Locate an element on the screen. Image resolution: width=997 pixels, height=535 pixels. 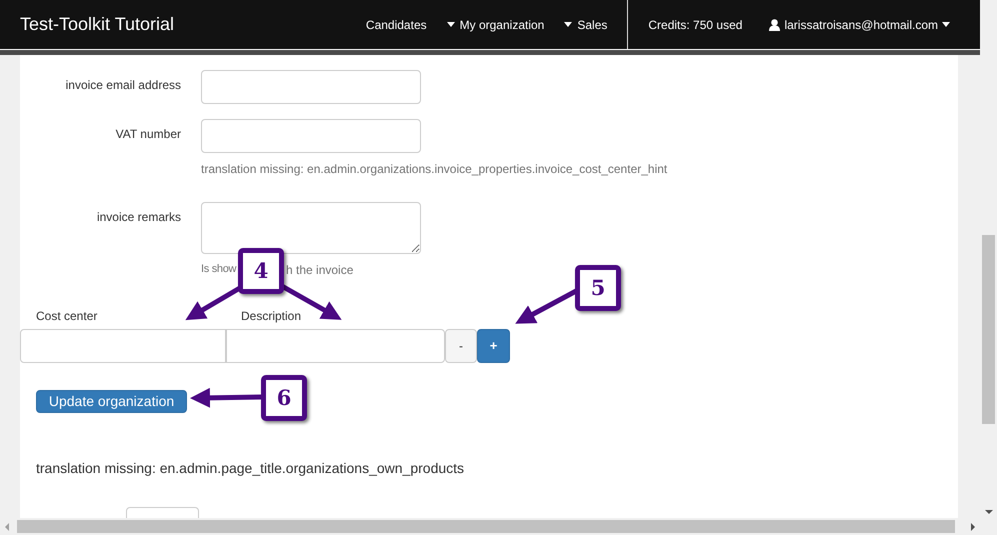
user-icon is located at coordinates (774, 24).